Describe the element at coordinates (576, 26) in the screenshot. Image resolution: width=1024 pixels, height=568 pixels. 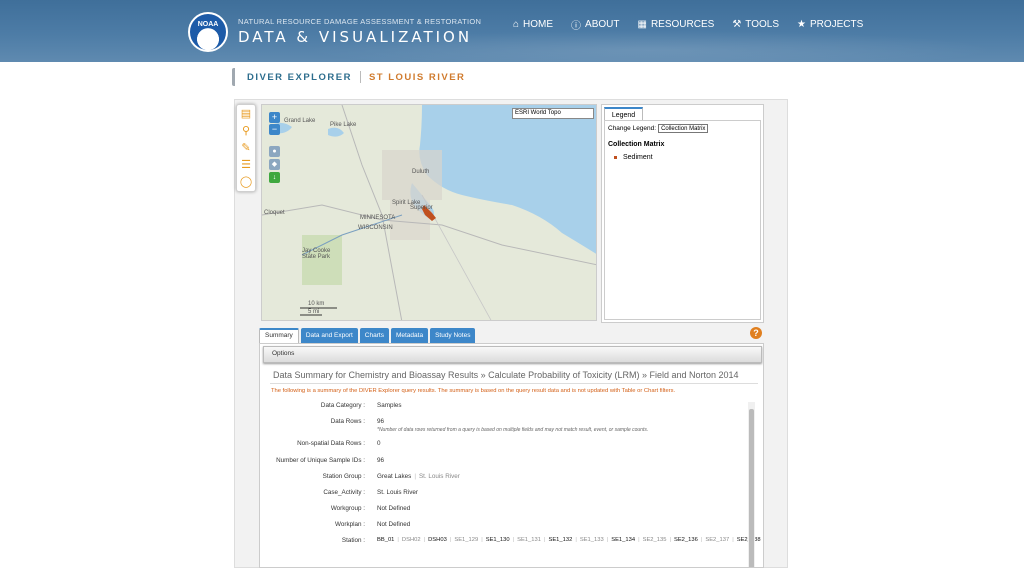
I see `info-icon: ⓘ` at that location.